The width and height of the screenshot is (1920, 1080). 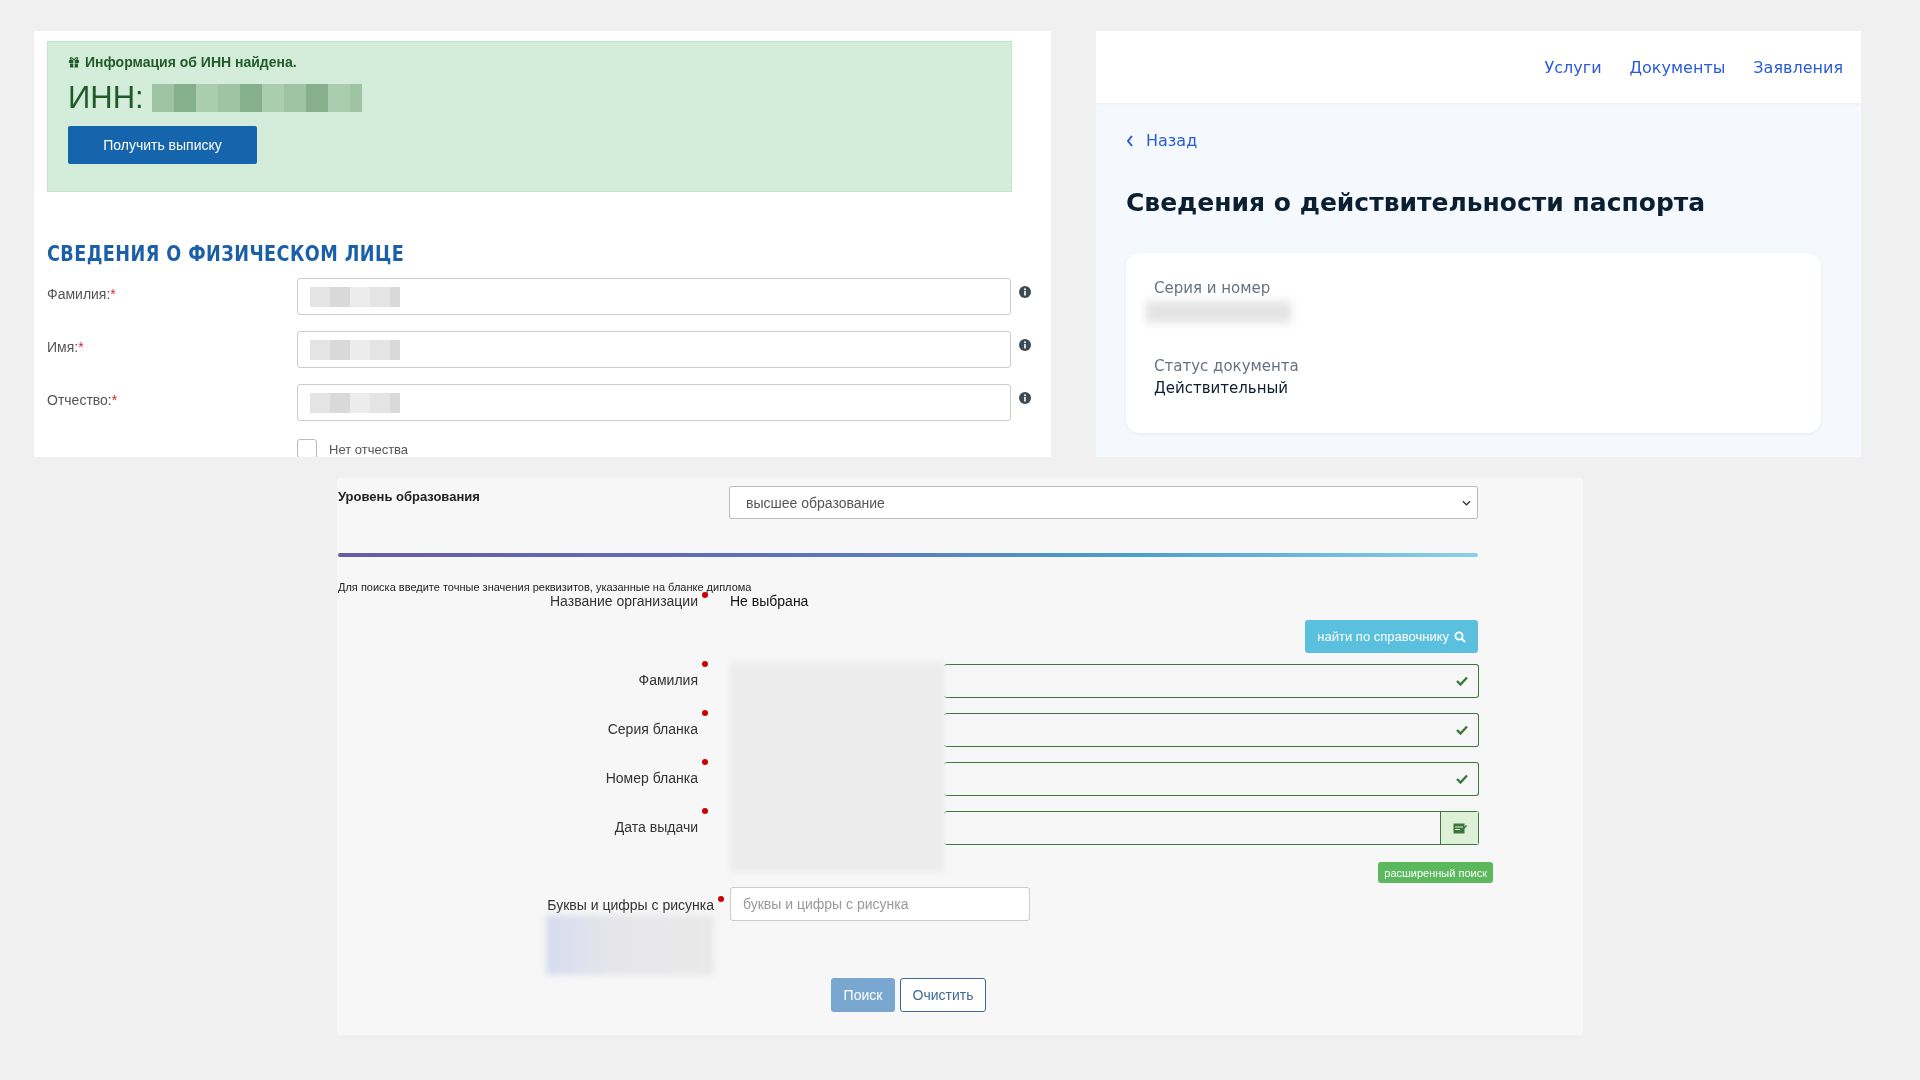 What do you see at coordinates (369, 449) in the screenshot?
I see `checkbox-label: Нет отчества` at bounding box center [369, 449].